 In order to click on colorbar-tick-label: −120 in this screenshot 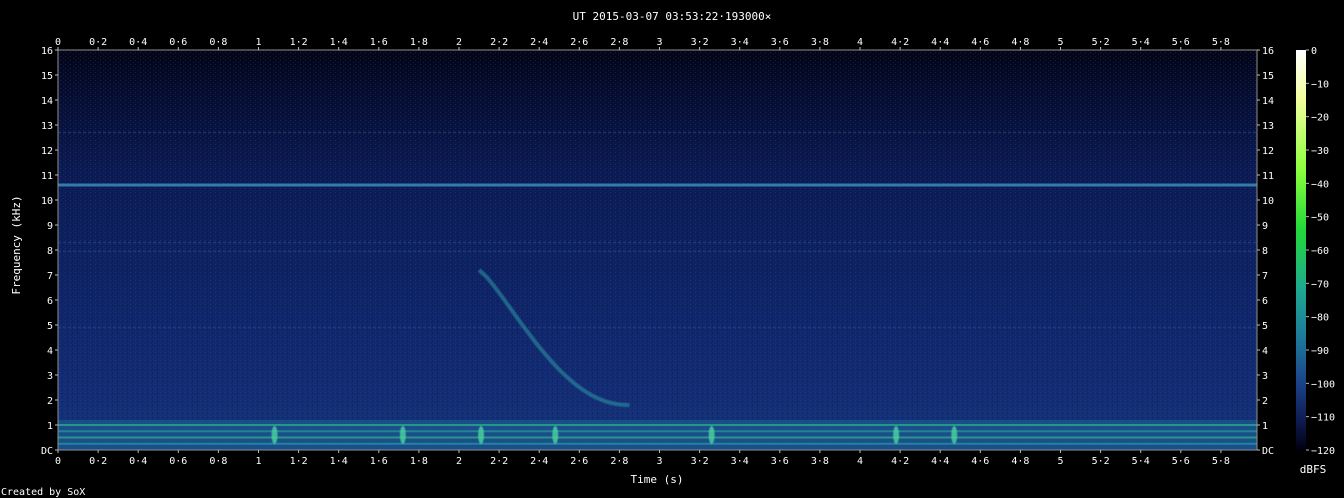, I will do `click(1323, 451)`.